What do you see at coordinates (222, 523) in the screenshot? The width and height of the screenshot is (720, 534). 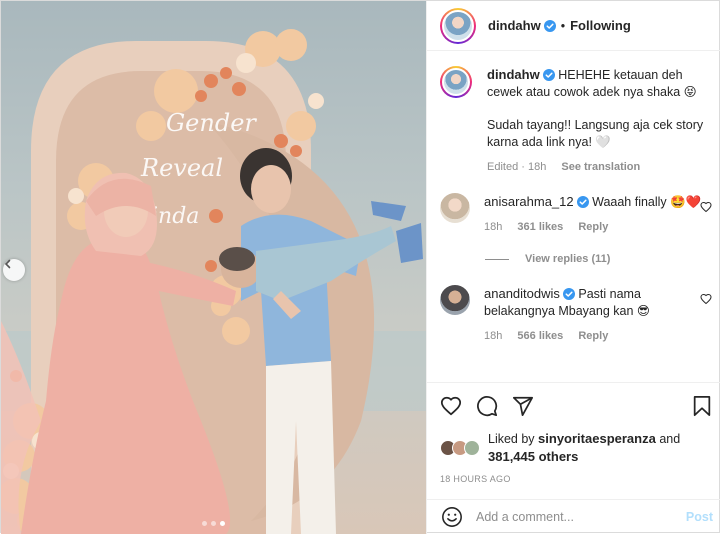 I see `carousel-dot-active` at bounding box center [222, 523].